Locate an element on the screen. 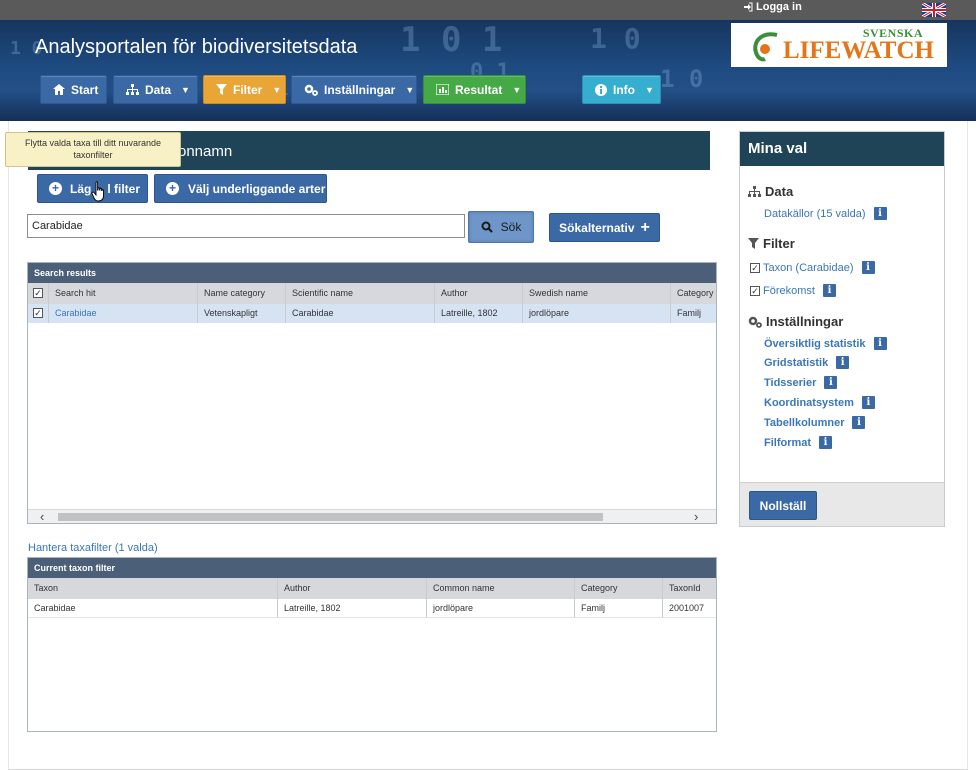 The height and width of the screenshot is (770, 976). search-options-button: Sökalternativ + is located at coordinates (604, 227).